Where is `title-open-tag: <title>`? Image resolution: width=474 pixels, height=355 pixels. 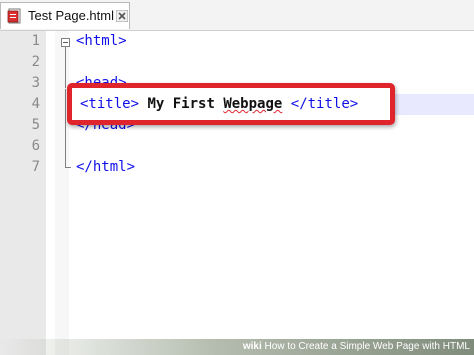 title-open-tag: <title> is located at coordinates (110, 104).